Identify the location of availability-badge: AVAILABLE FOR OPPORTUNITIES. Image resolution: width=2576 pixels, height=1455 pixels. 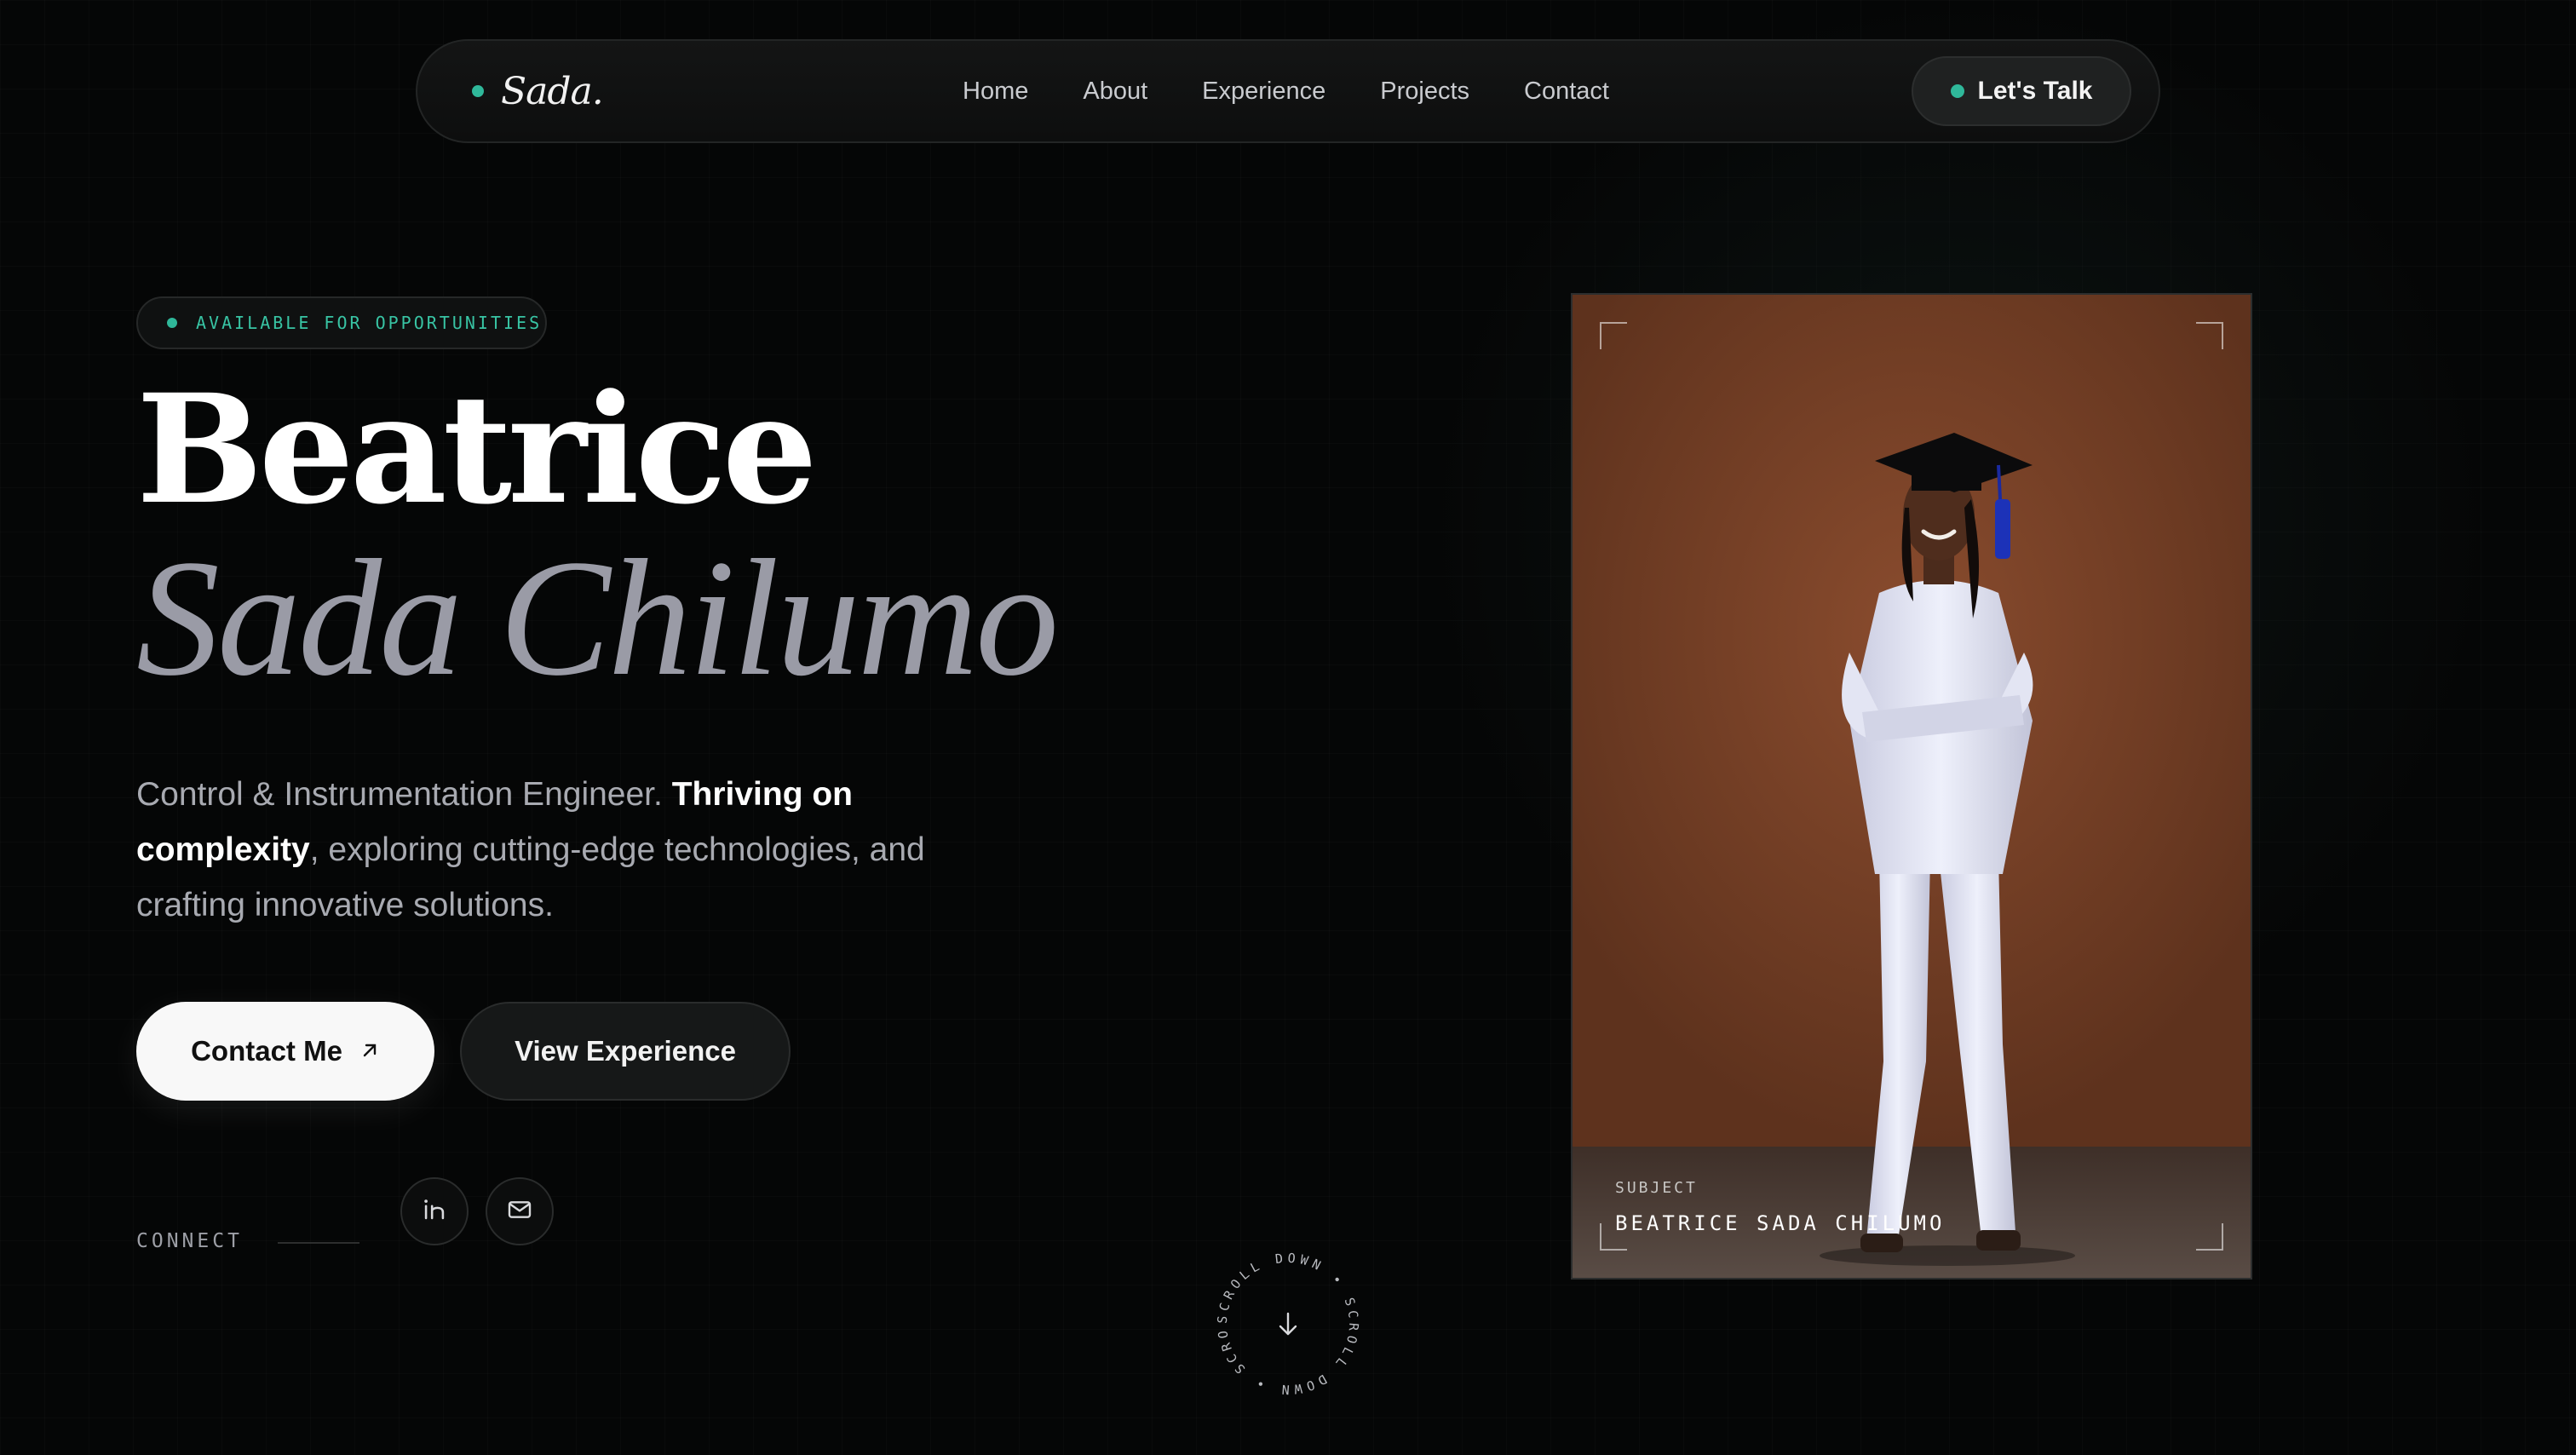
(342, 322).